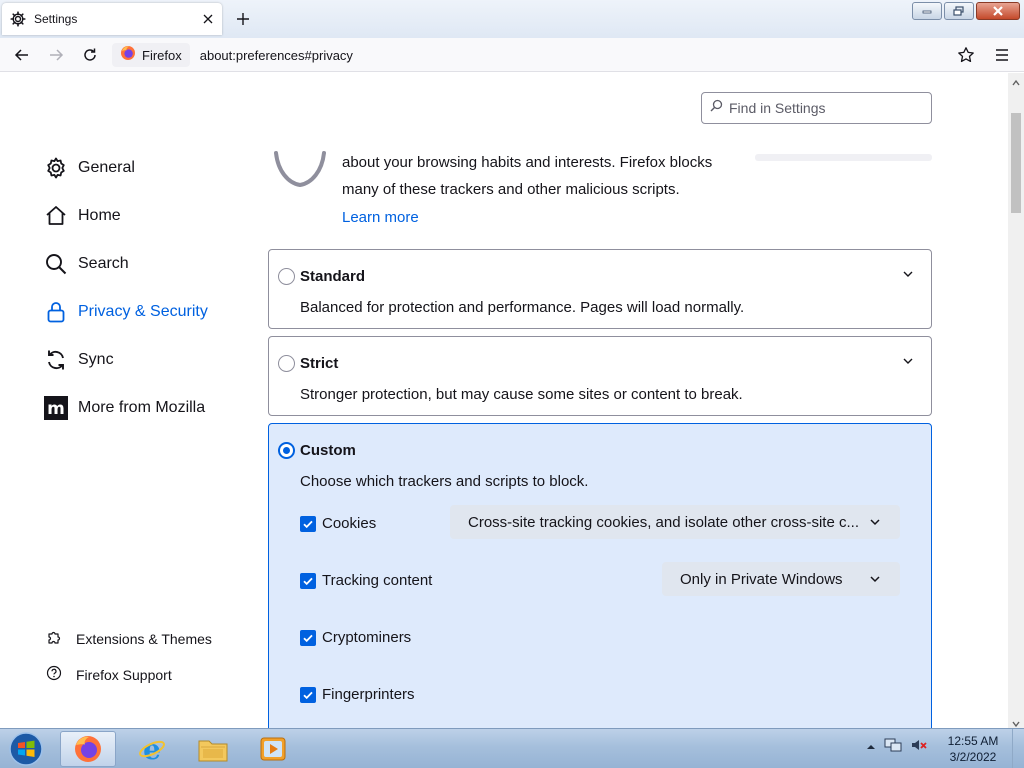  I want to click on new-tab-button, so click(243, 19).